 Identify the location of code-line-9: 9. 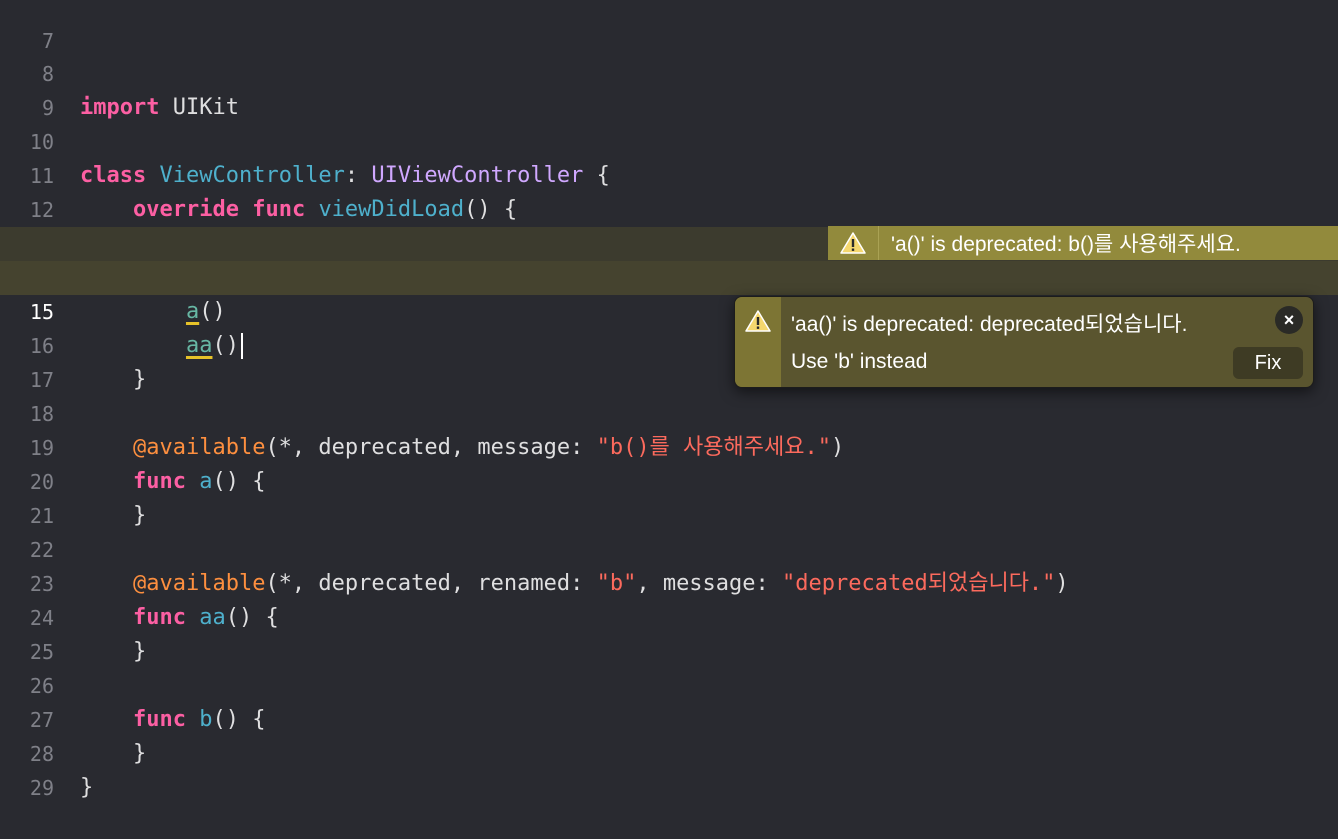
(669, 88).